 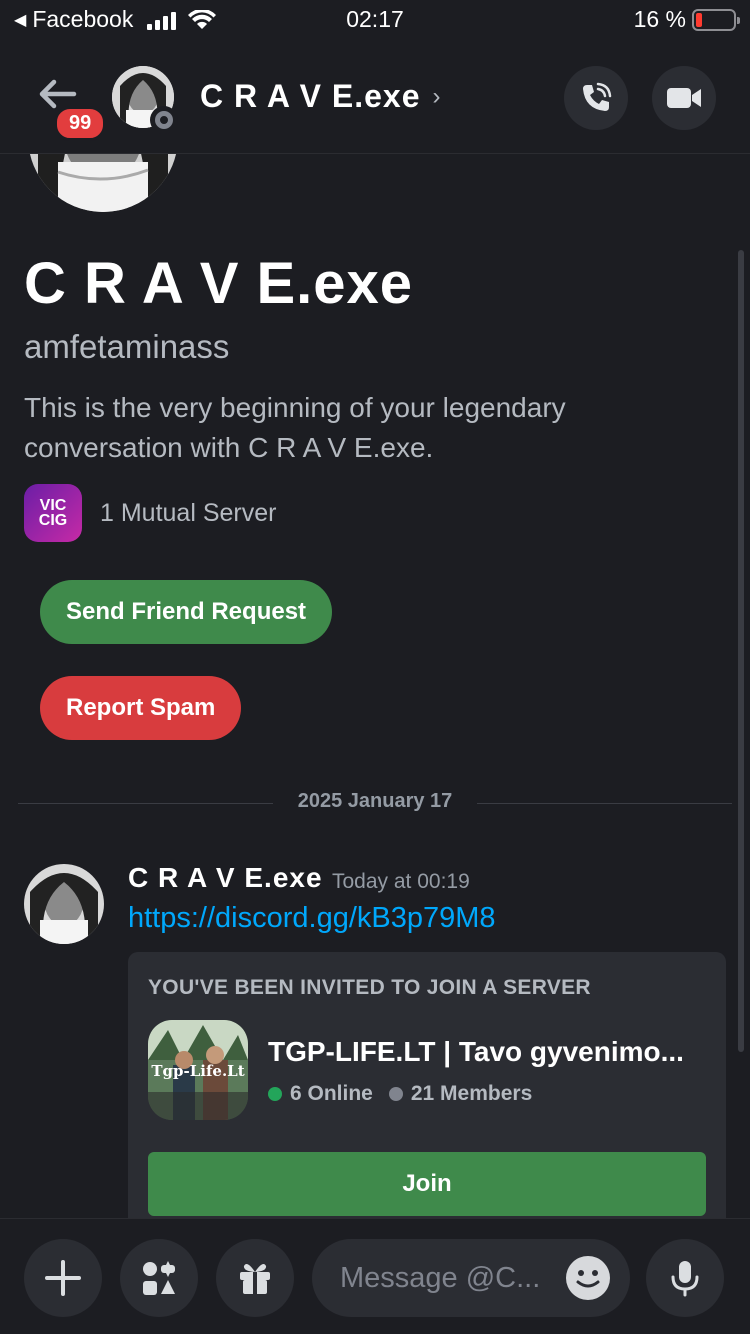 I want to click on invite-online-count: 6 Online, so click(x=331, y=1093).